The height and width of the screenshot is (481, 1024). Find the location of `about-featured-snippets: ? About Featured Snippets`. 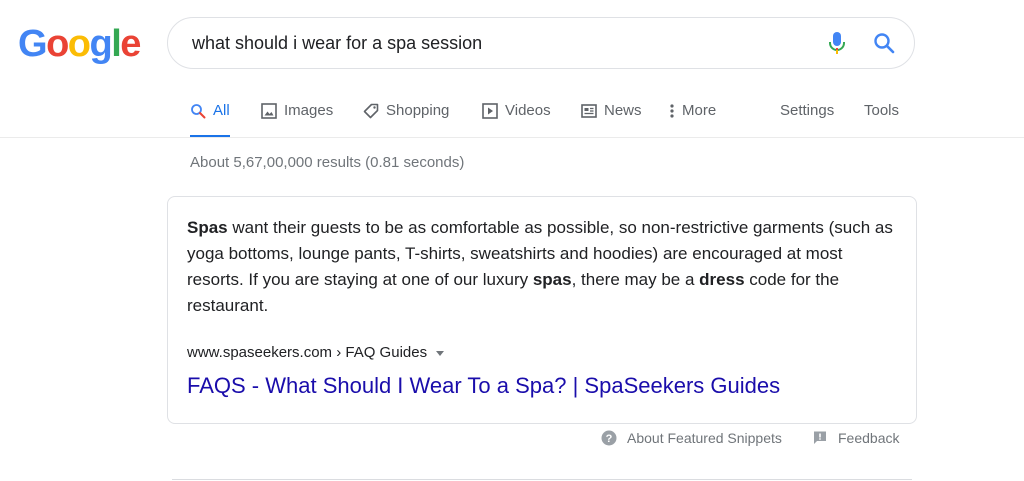

about-featured-snippets: ? About Featured Snippets is located at coordinates (691, 438).